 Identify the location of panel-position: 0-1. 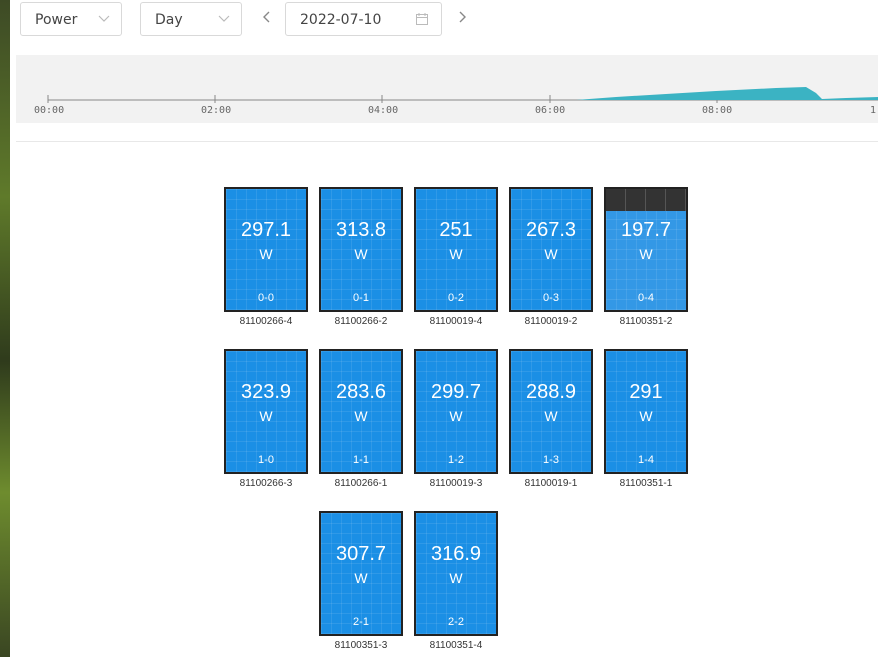
(361, 298).